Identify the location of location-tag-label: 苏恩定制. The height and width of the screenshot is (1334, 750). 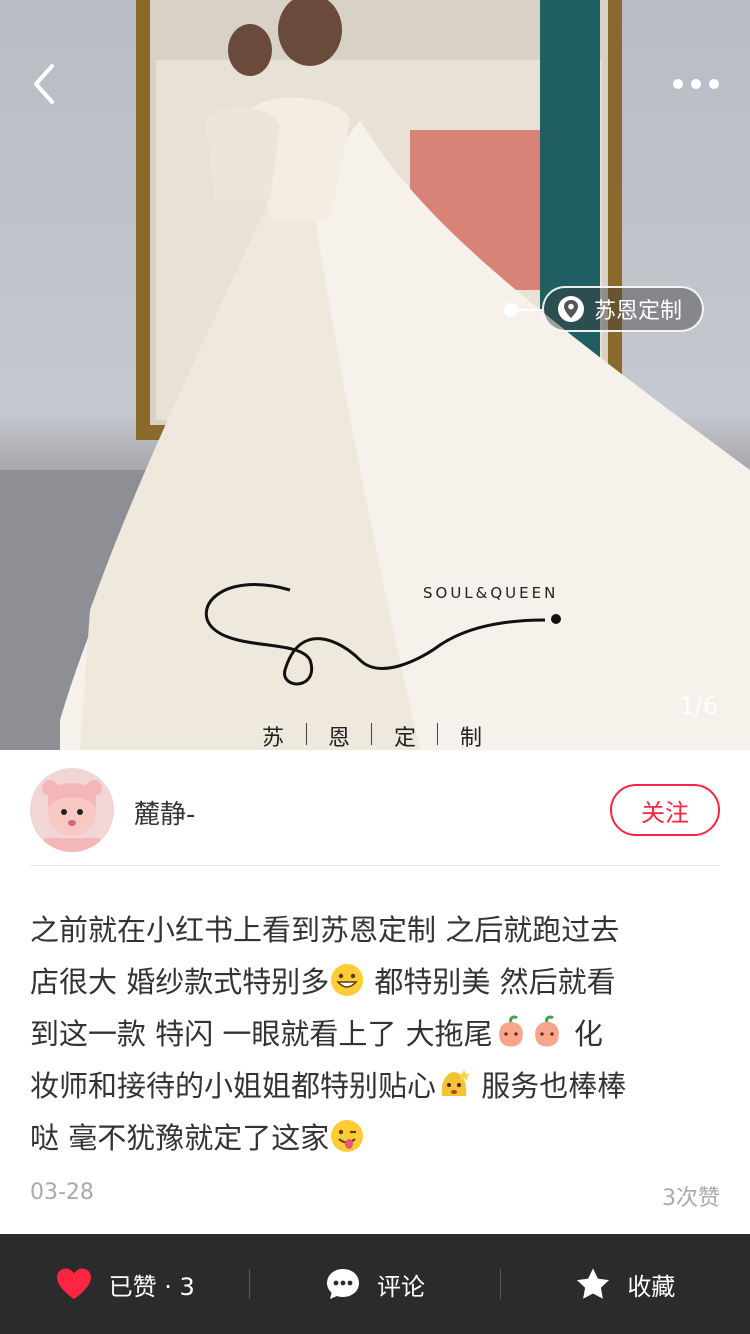
(638, 311).